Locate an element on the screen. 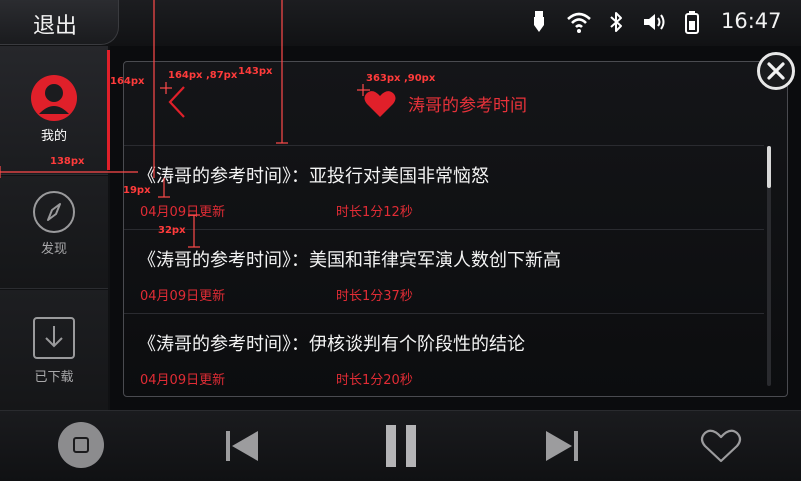 This screenshot has height=481, width=801. list-item: 《涛哥的参考时间》：伊核谈判有个阶段性的结论 04月09日更新 时长1分20秒 is located at coordinates (444, 354).